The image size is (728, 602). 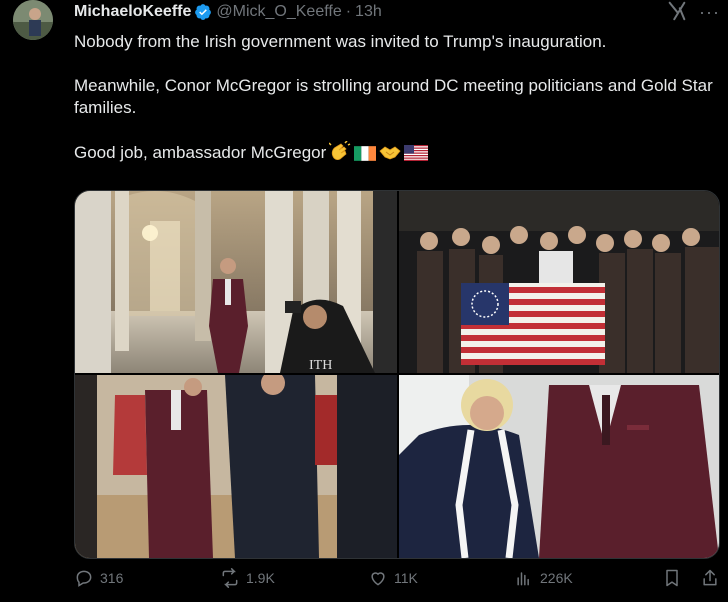 I want to click on like-count: 11K, so click(x=406, y=578).